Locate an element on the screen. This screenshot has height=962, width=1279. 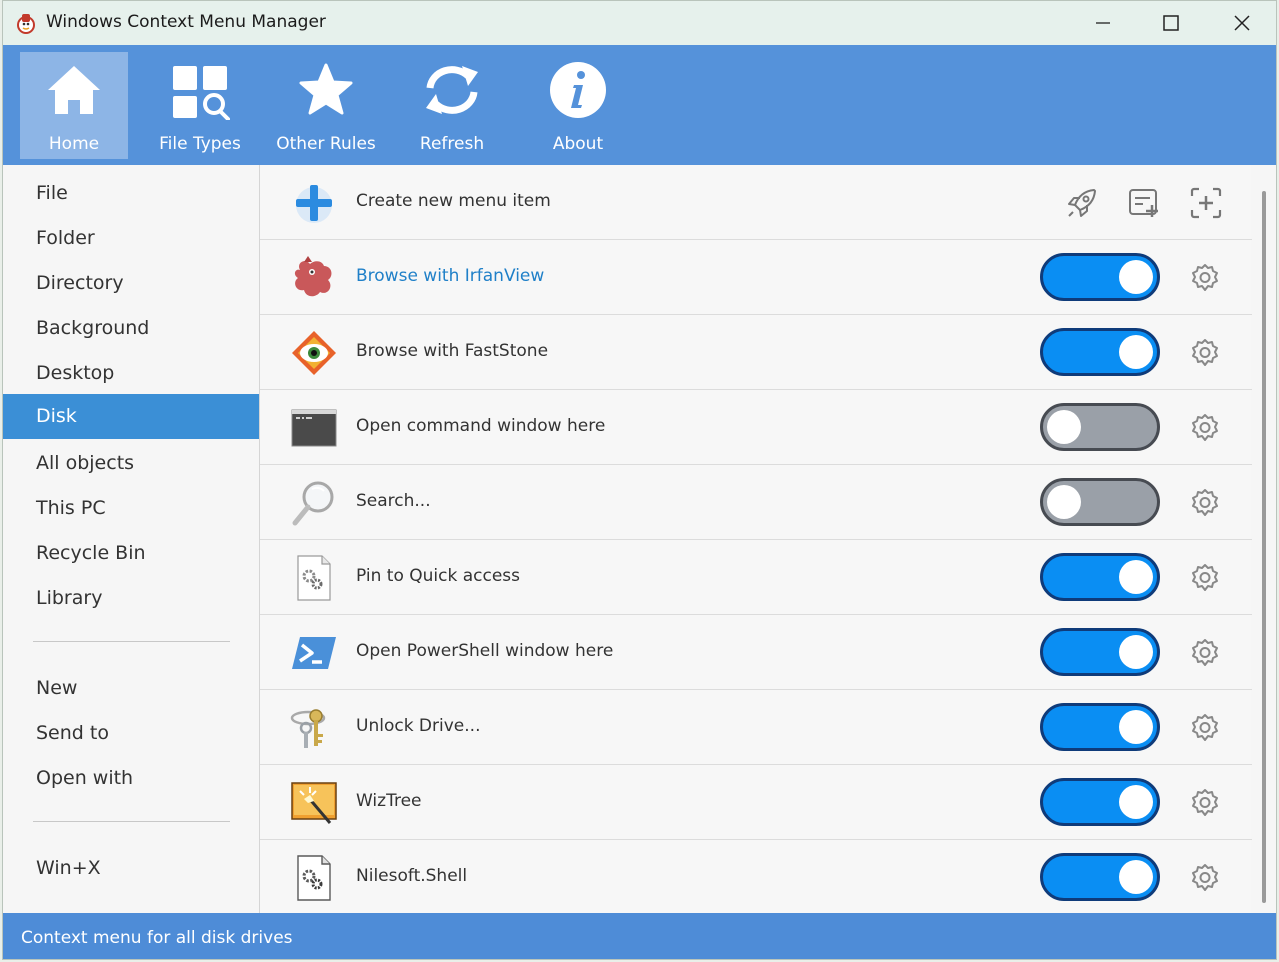
sidebar-item-recycle-bin: Recycle Bin is located at coordinates (131, 553).